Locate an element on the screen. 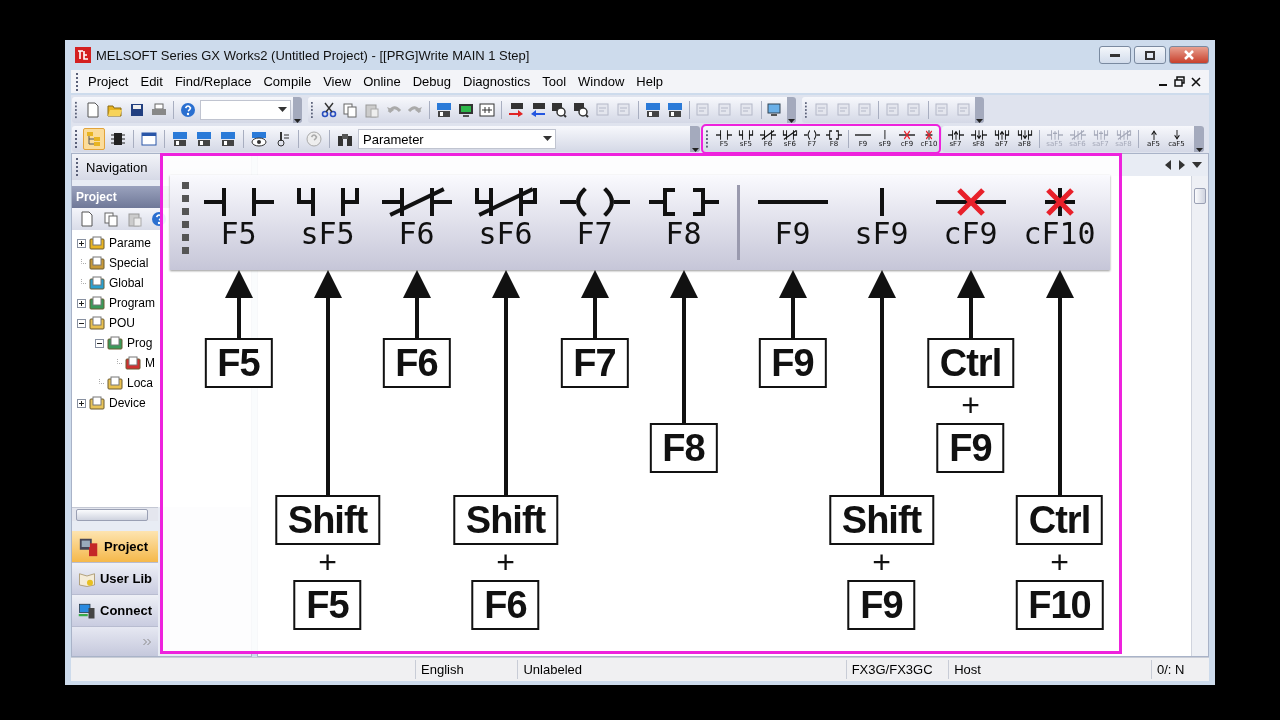  maximize-button is located at coordinates (1150, 55).